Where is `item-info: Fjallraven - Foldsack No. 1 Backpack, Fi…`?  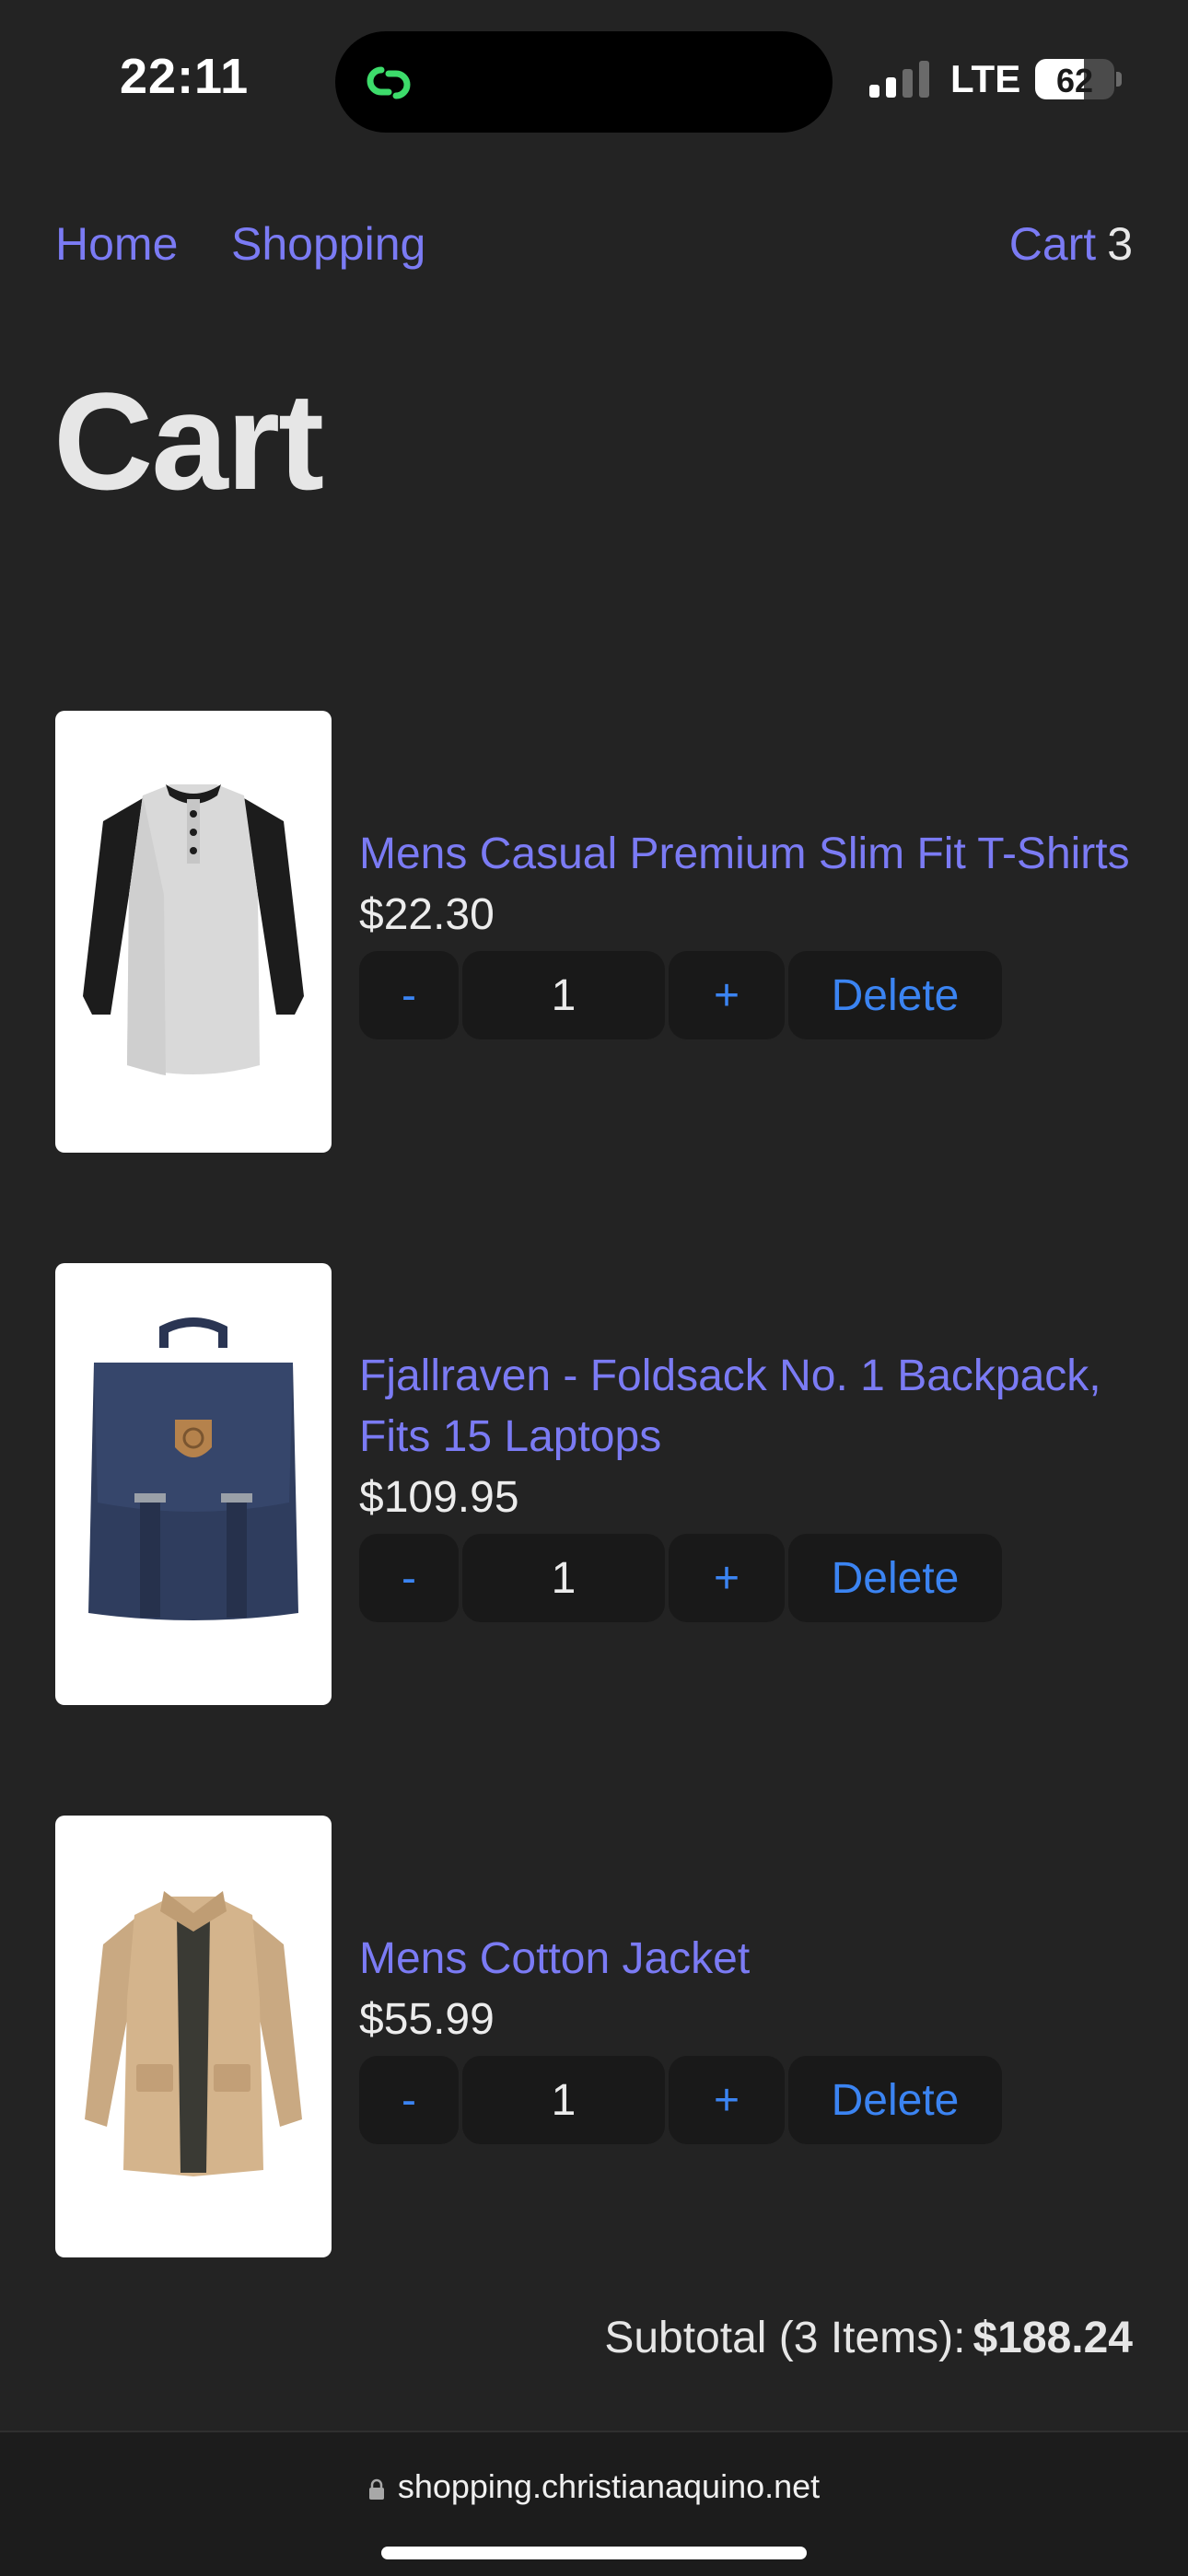
item-info: Fjallraven - Foldsack No. 1 Backpack, Fi… is located at coordinates (750, 1484).